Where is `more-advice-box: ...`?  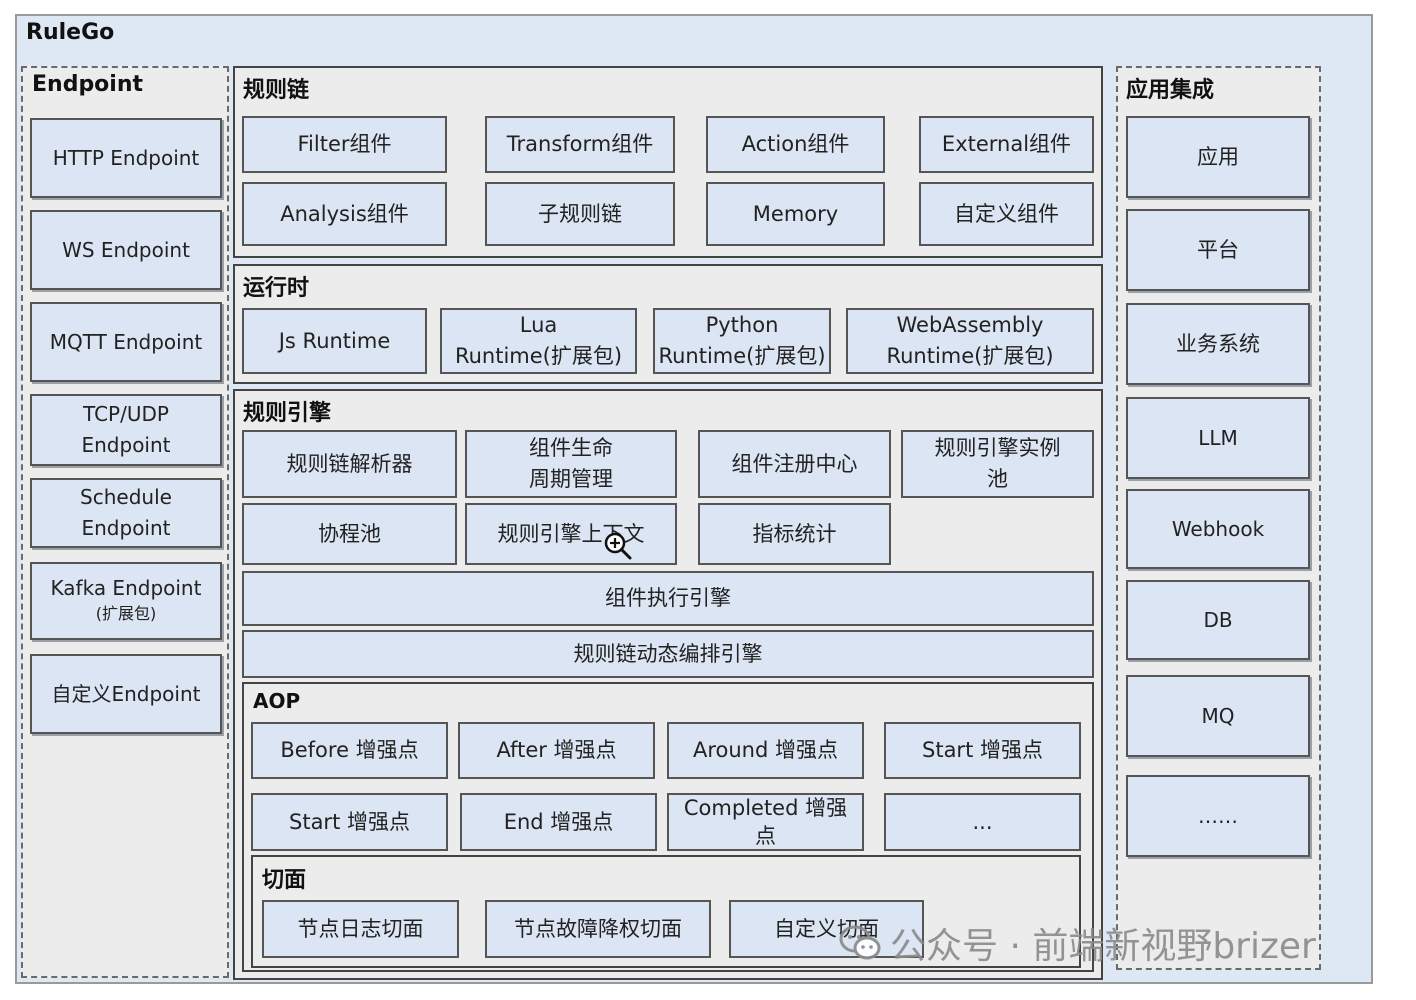 more-advice-box: ... is located at coordinates (982, 822).